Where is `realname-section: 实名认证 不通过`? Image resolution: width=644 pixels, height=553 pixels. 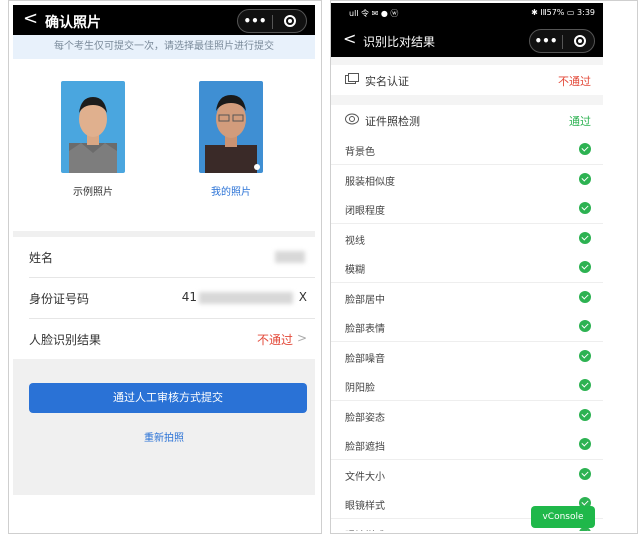
realname-section: 实名认证 不通过 is located at coordinates (467, 80).